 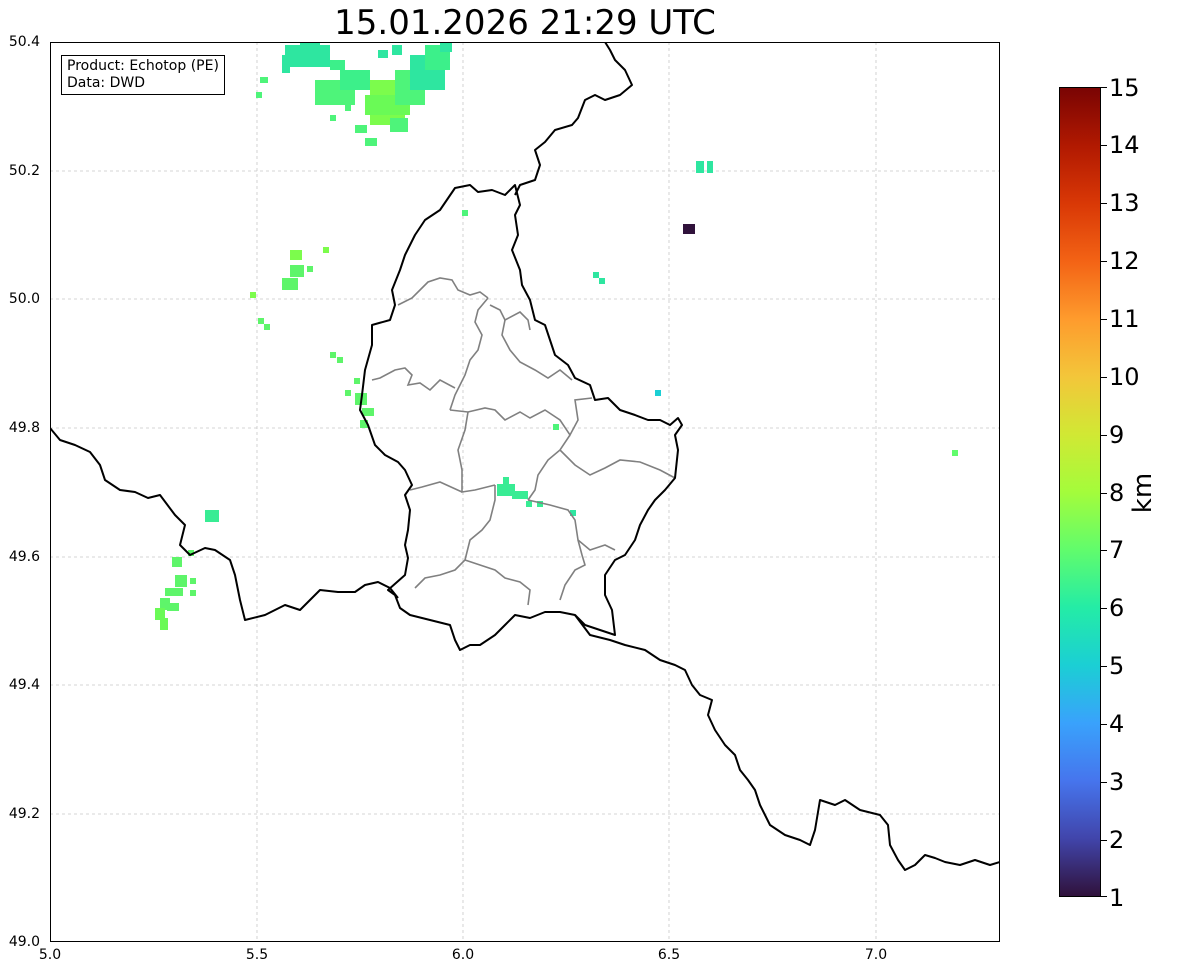 What do you see at coordinates (257, 955) in the screenshot?
I see `x-tick-label: 5.5` at bounding box center [257, 955].